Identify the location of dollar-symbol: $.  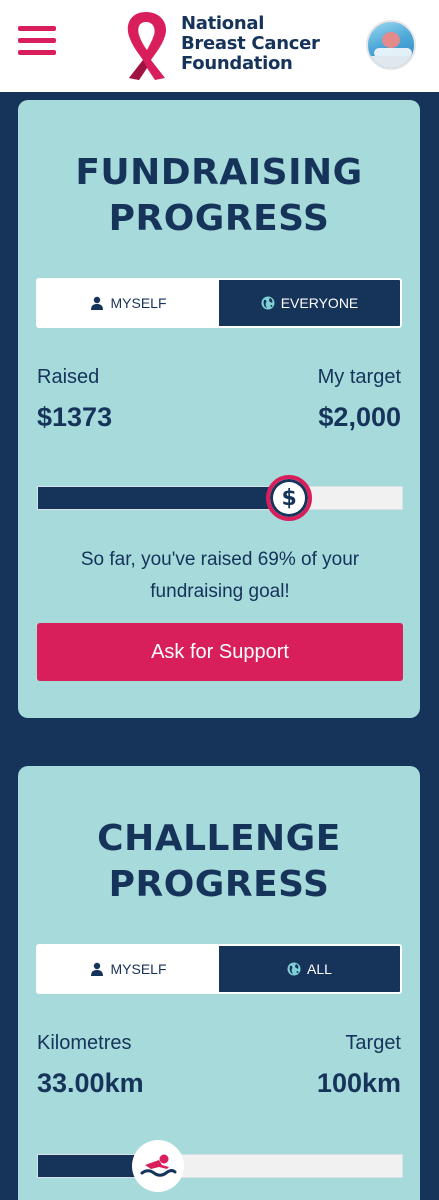
(289, 498).